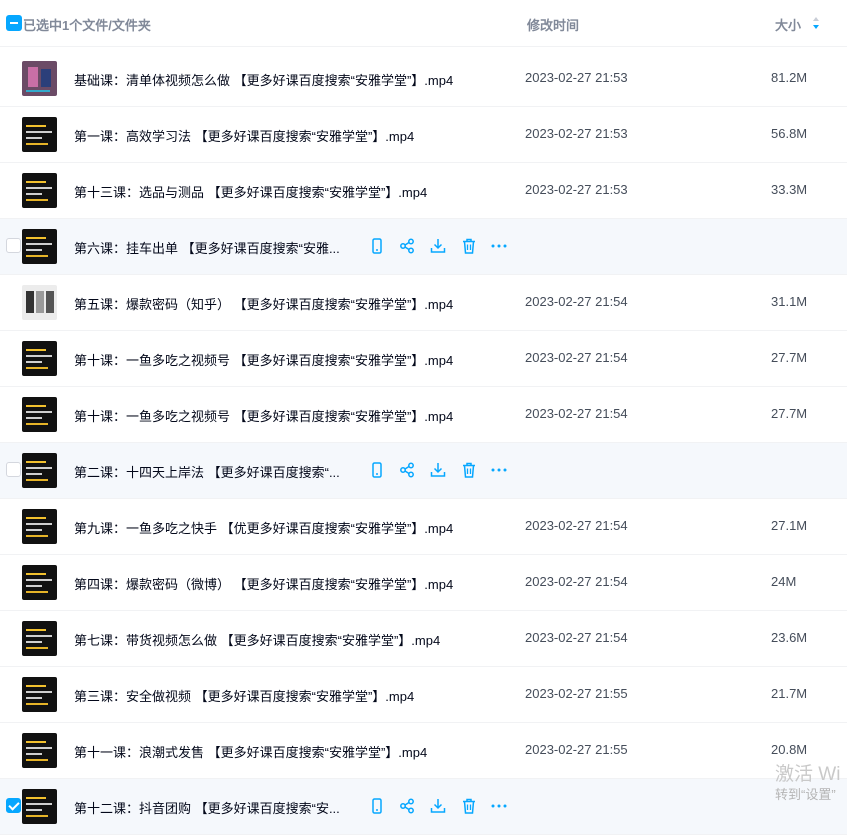  What do you see at coordinates (263, 79) in the screenshot?
I see `file-name: 基础课：清单体视频怎么做 【更多好课百度搜索“安雅学堂”】.mp4` at bounding box center [263, 79].